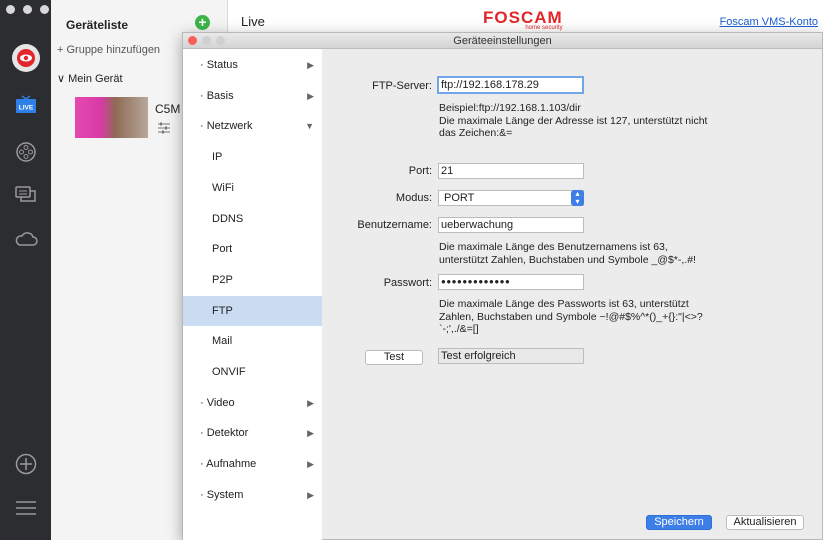 The height and width of the screenshot is (540, 823). What do you see at coordinates (97, 25) in the screenshot?
I see `device-list-title: Geräteliste` at bounding box center [97, 25].